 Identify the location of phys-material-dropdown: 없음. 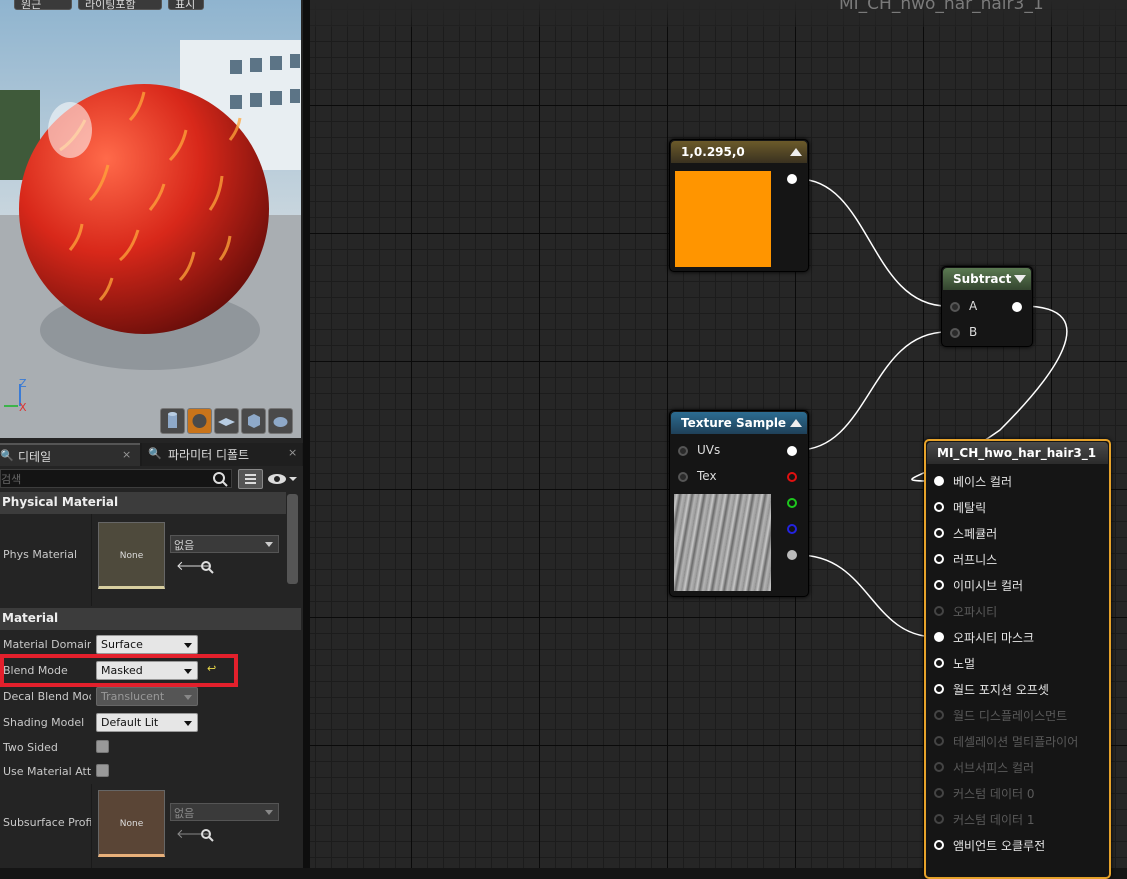
(224, 544).